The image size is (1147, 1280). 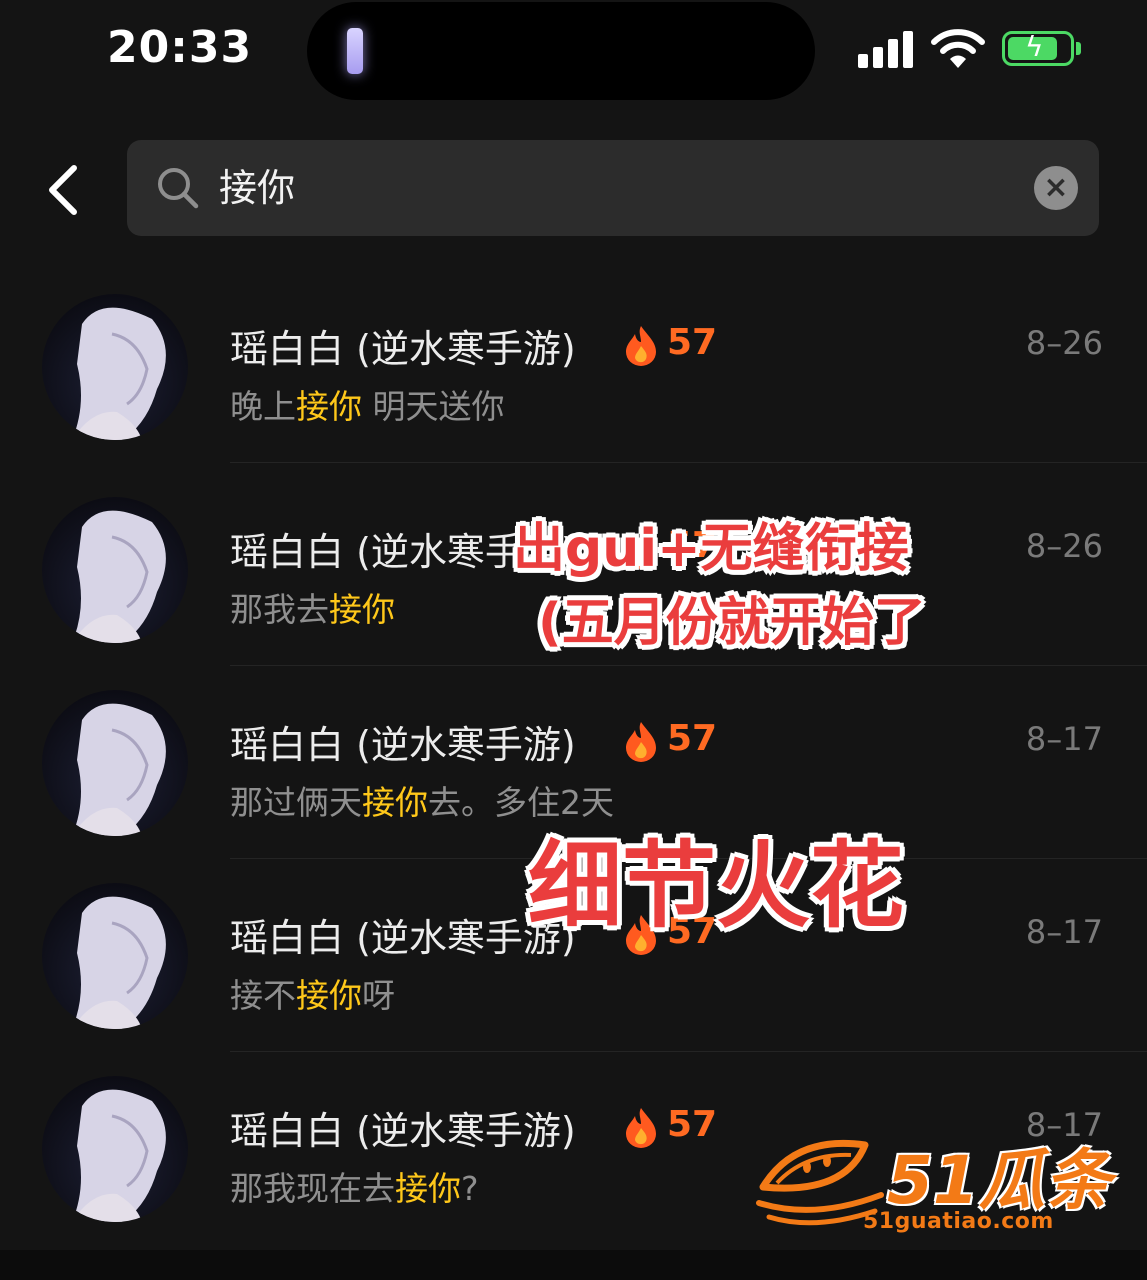 I want to click on caption-overlay-1: 出gui+无缝衔接, so click(x=711, y=549).